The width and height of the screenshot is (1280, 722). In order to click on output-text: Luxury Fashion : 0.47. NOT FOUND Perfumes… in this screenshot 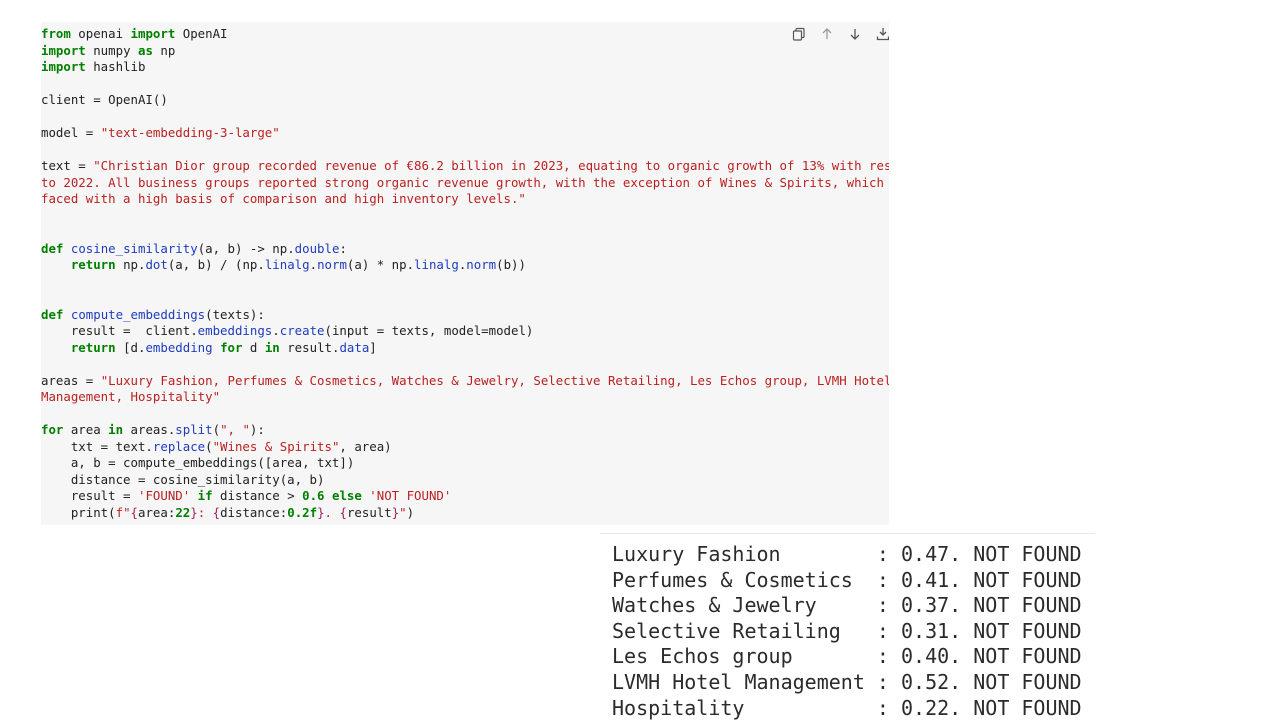, I will do `click(847, 631)`.